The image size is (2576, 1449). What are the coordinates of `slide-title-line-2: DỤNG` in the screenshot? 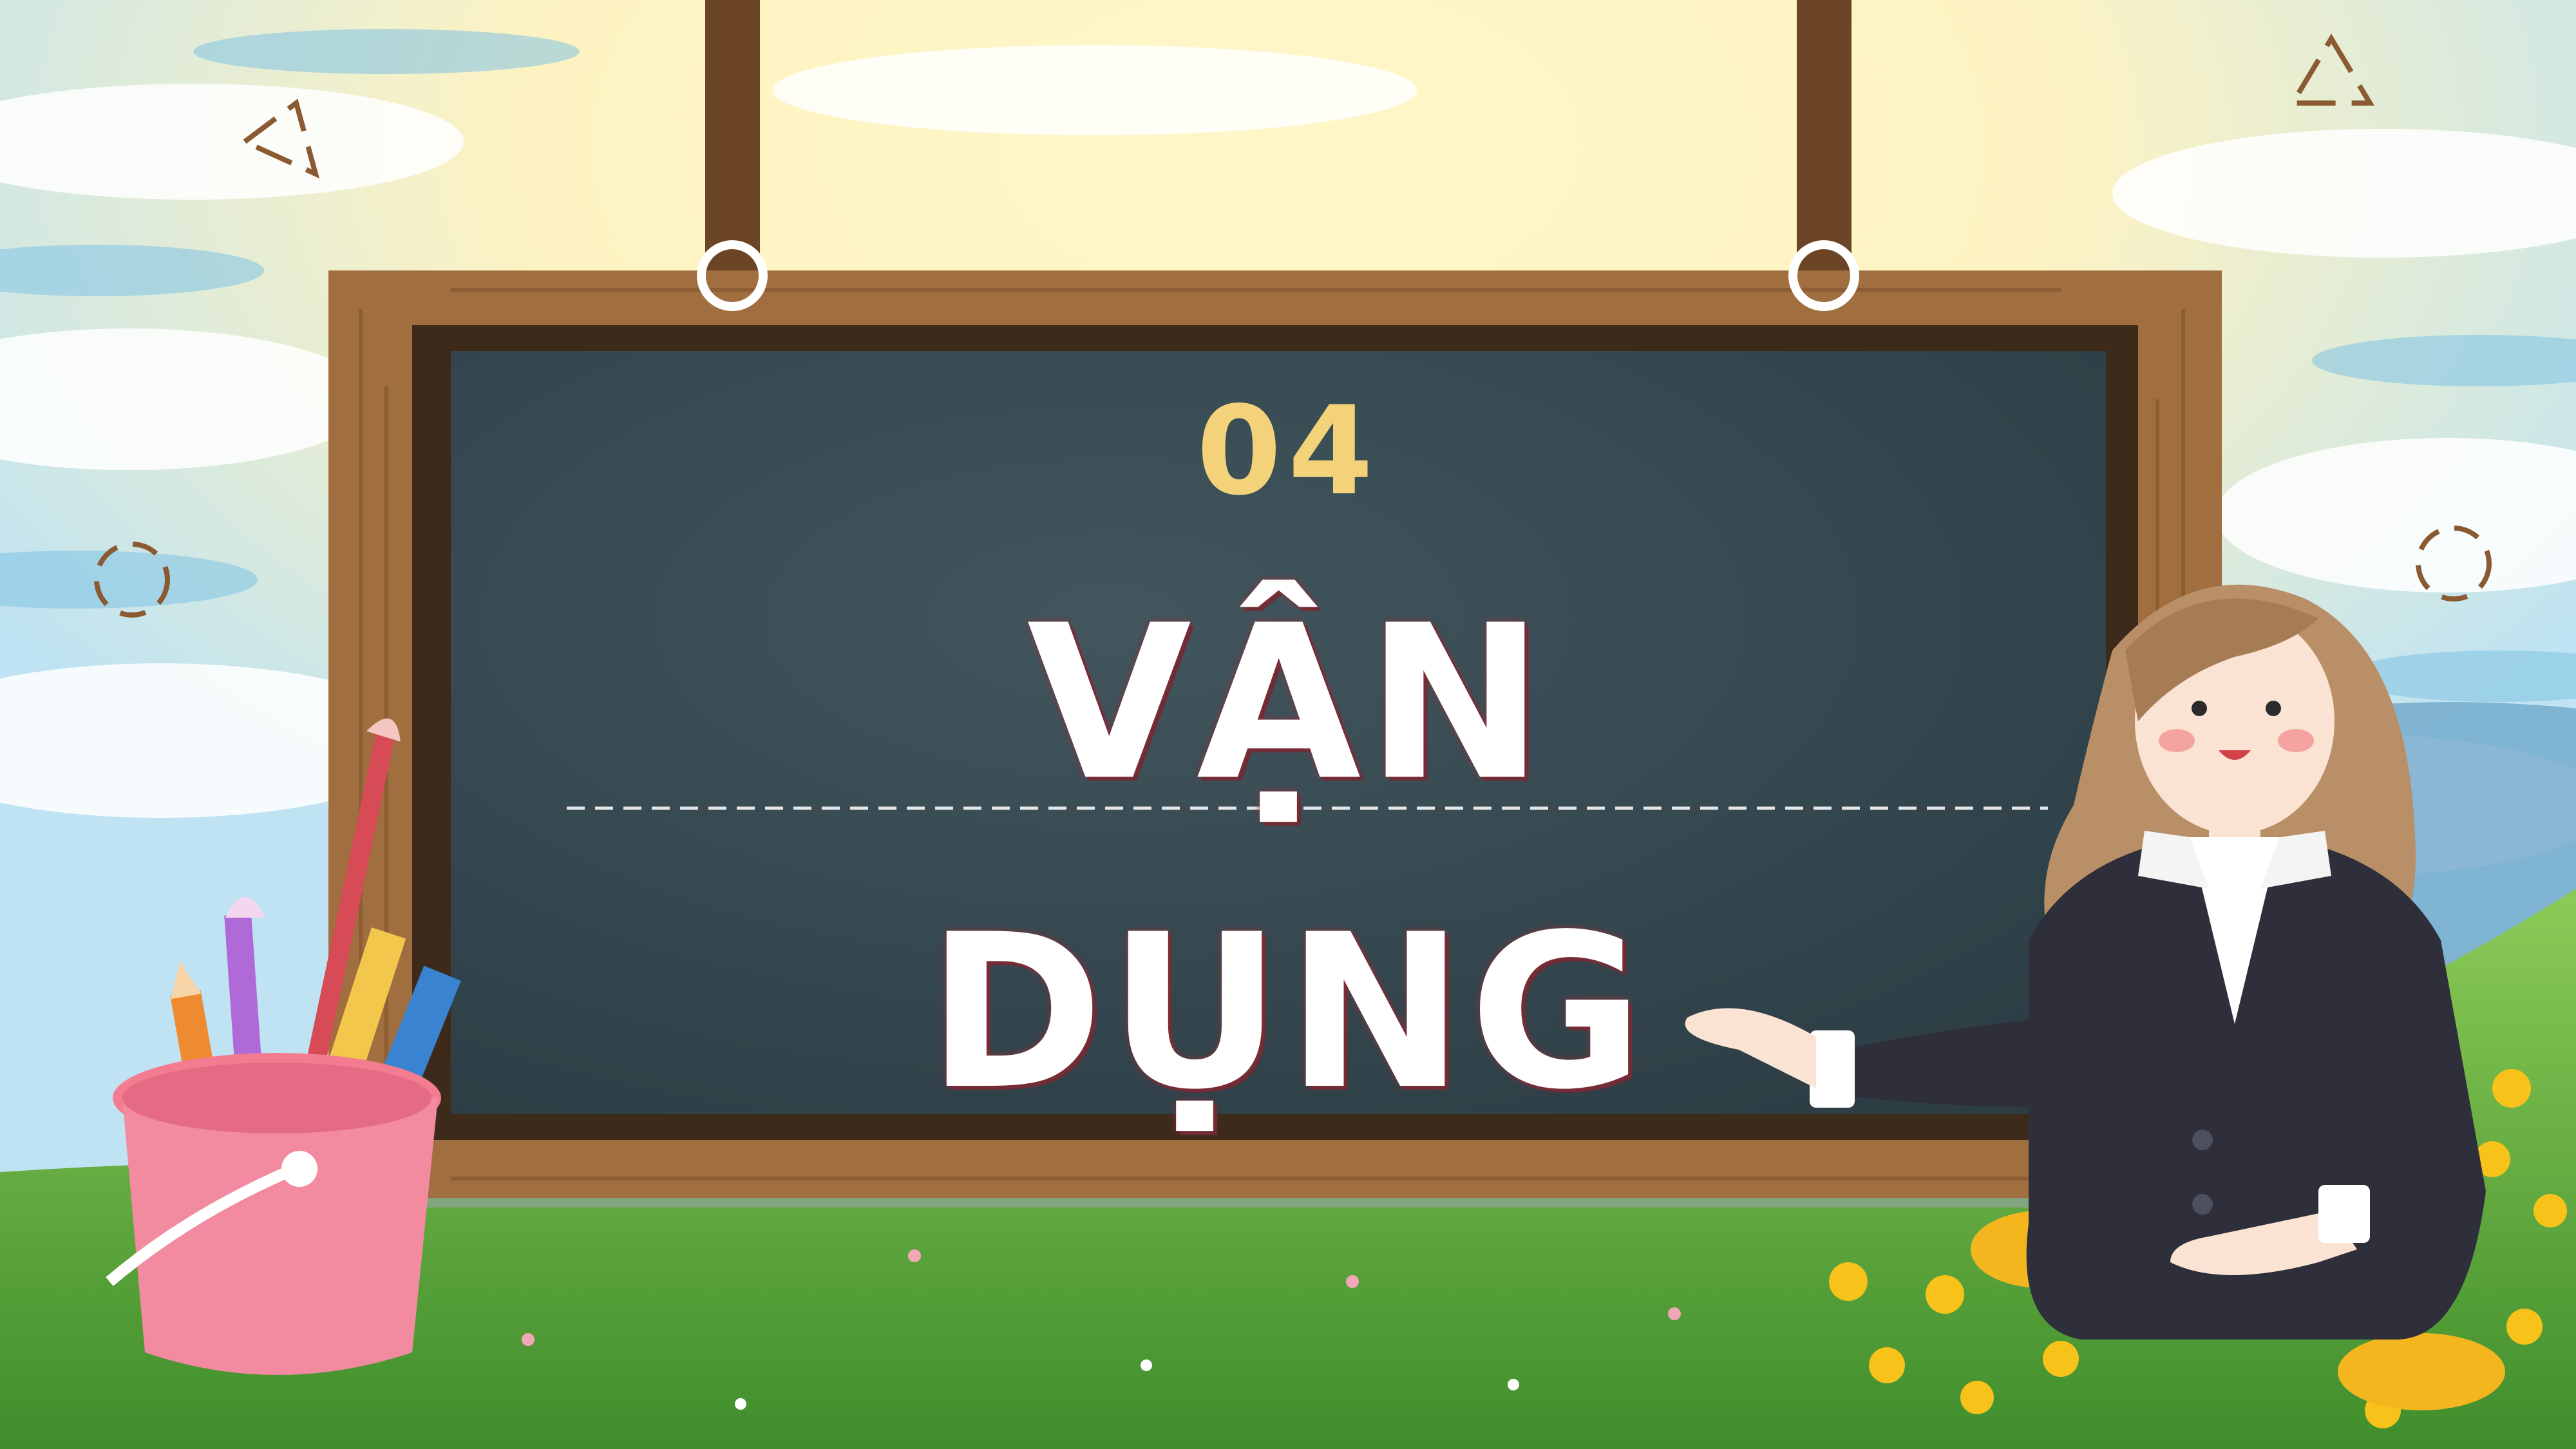 It's located at (1288, 1012).